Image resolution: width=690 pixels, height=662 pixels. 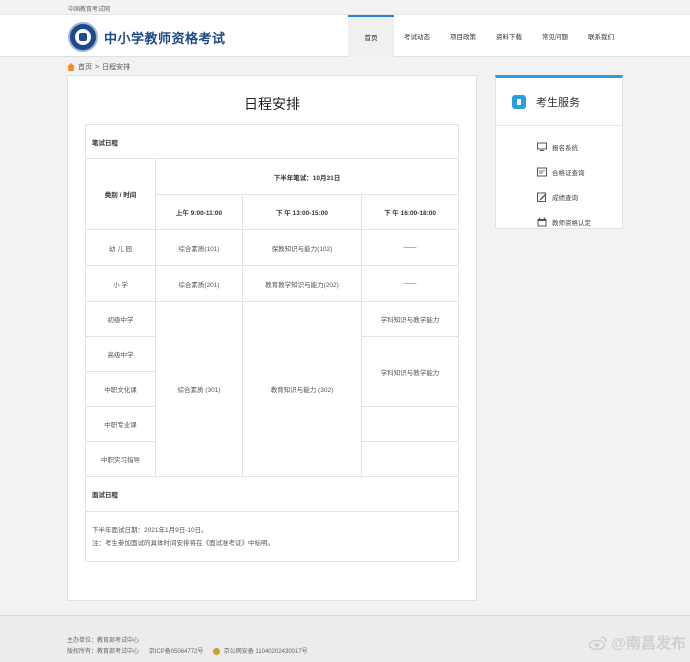 I want to click on breadcrumb-home: 首页, so click(x=85, y=67).